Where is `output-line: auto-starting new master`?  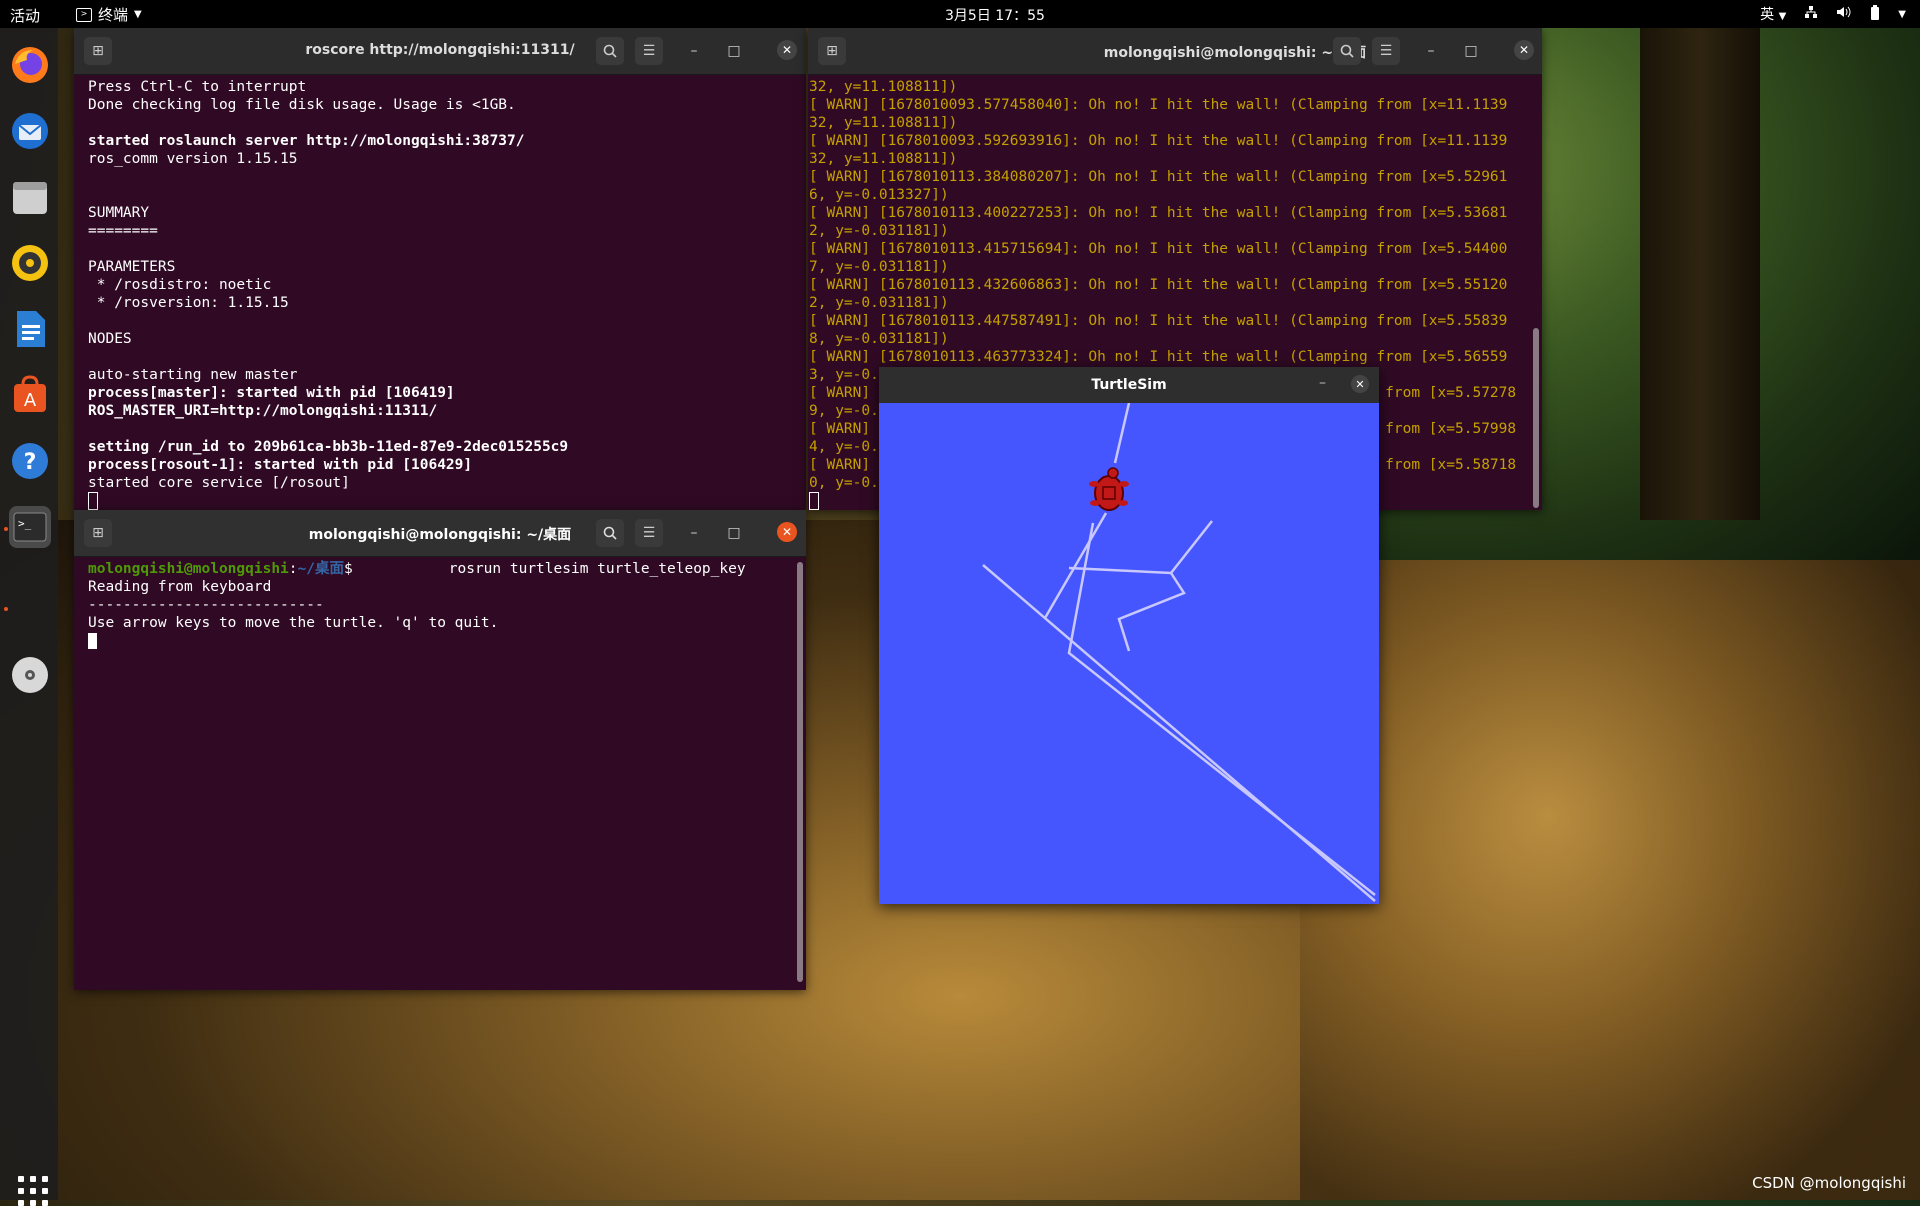
output-line: auto-starting new master is located at coordinates (193, 375).